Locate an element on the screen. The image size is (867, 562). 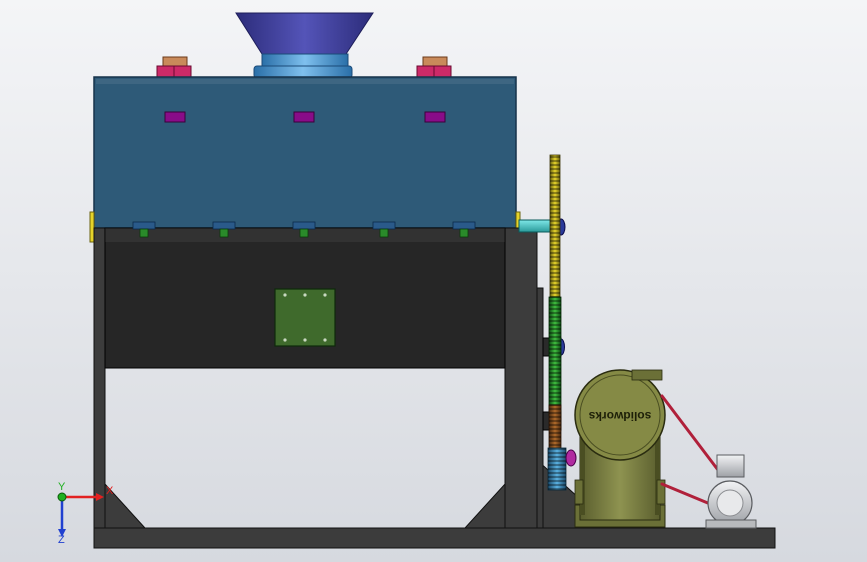
main-shaft is located at coordinates (536, 226).